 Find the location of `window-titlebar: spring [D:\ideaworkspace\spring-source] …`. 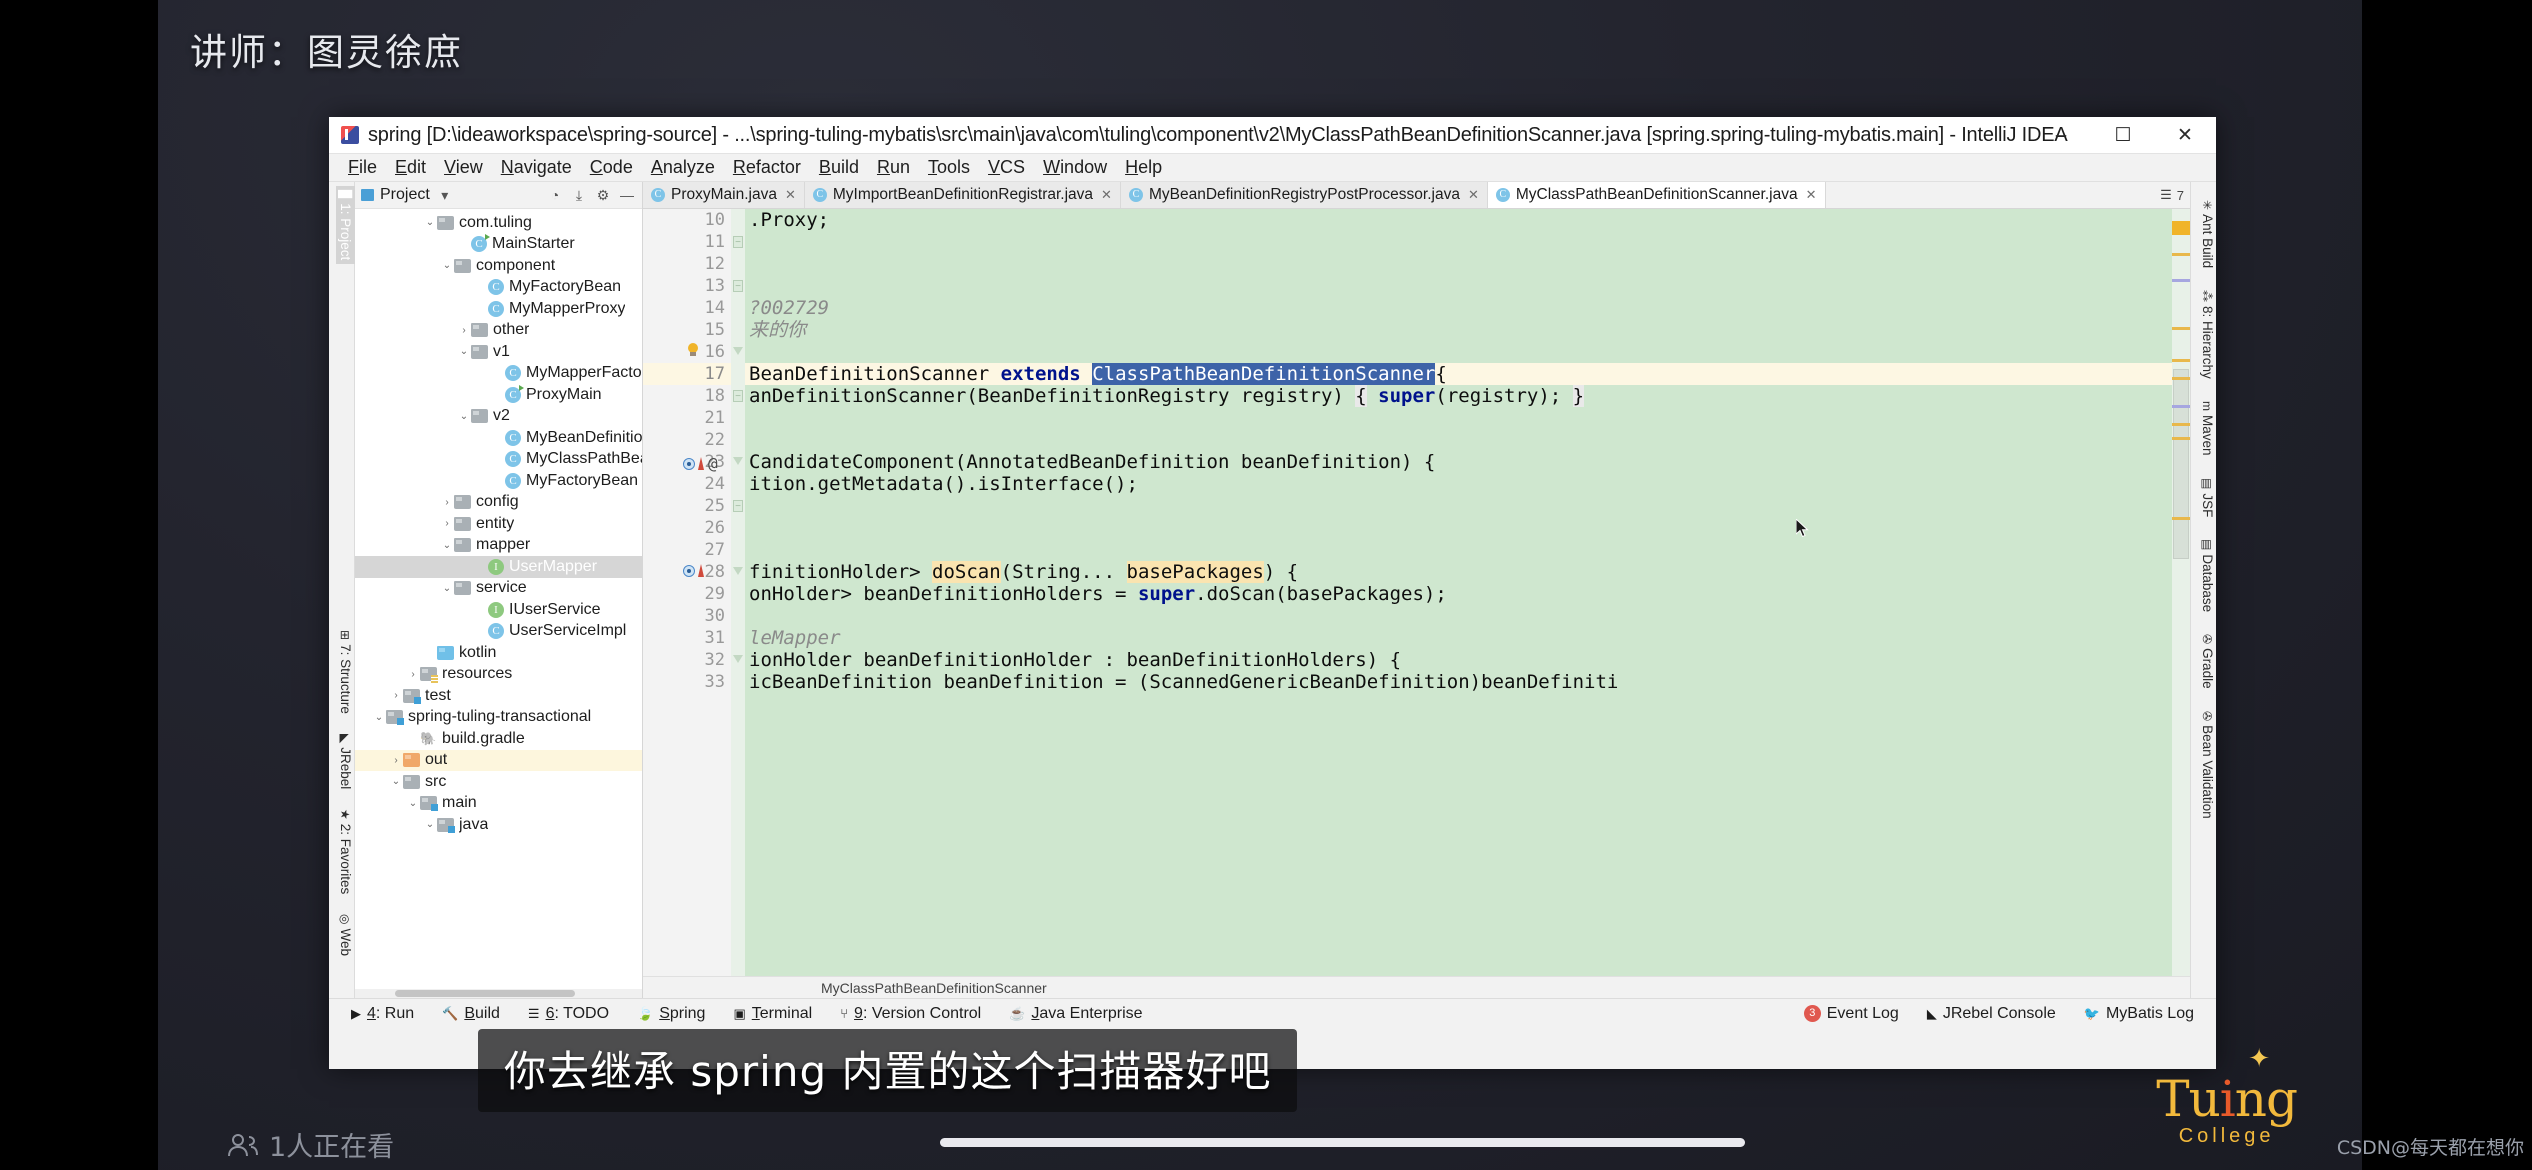

window-titlebar: spring [D:\ideaworkspace\spring-source] … is located at coordinates (1272, 135).